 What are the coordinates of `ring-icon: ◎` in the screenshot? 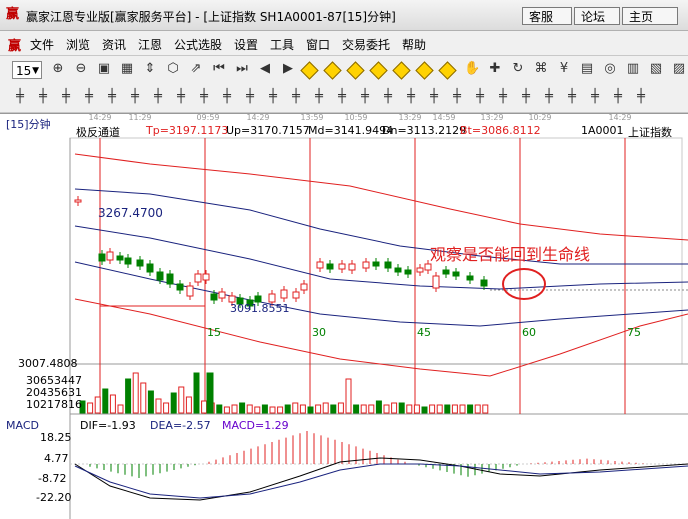 It's located at (610, 69).